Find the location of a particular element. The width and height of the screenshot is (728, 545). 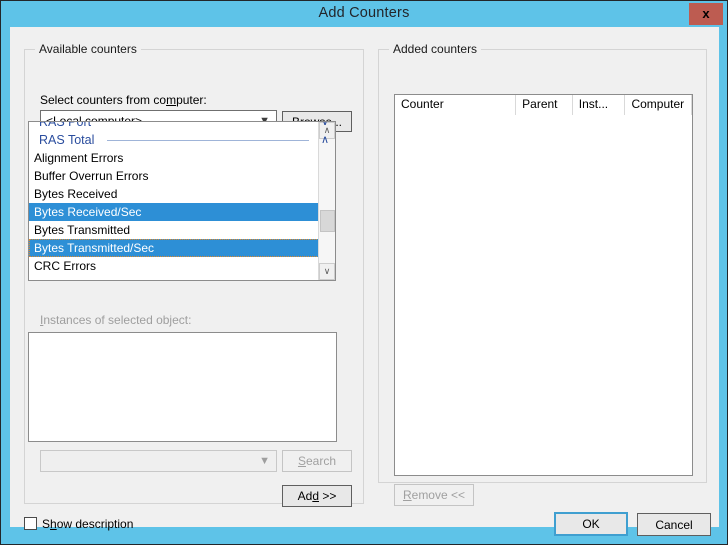

ok-button: OK is located at coordinates (591, 524).